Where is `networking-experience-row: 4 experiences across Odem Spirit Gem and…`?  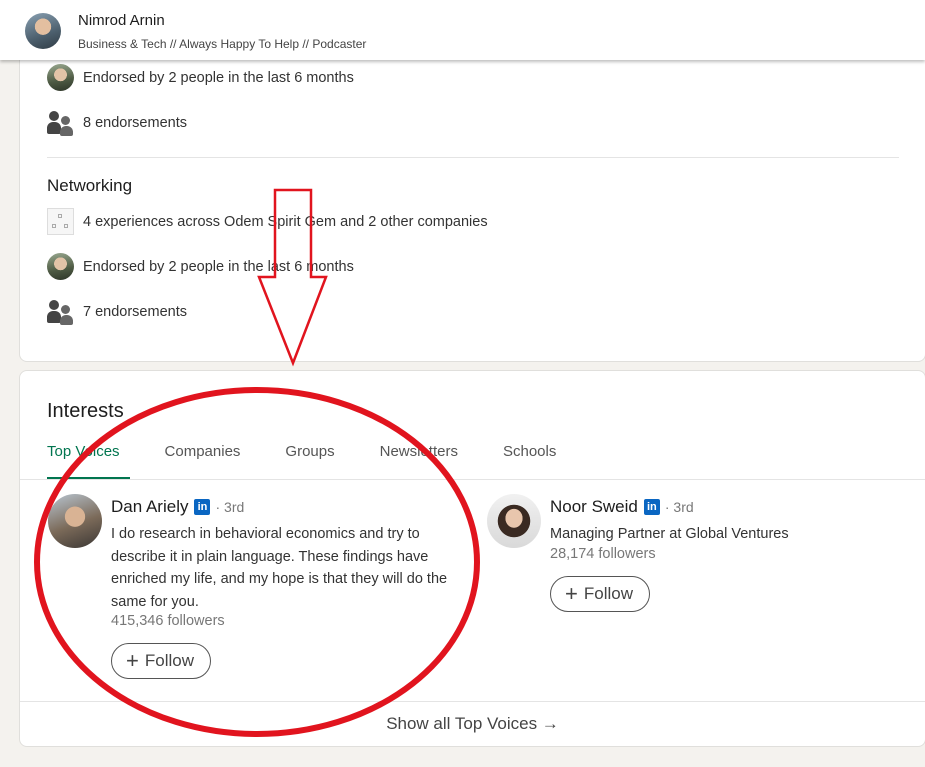 networking-experience-row: 4 experiences across Odem Spirit Gem and… is located at coordinates (267, 221).